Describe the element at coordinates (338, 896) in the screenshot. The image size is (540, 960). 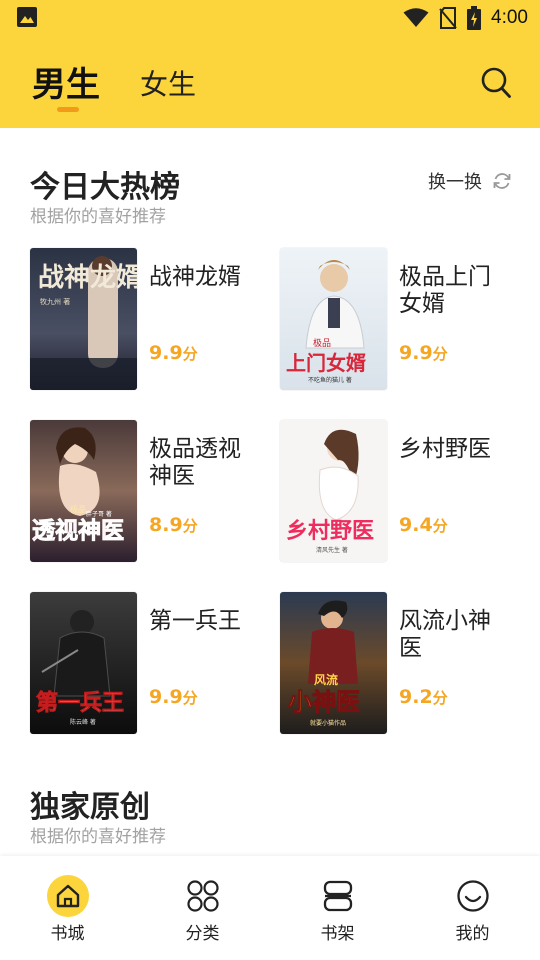
I see `bookshelf-icon` at that location.